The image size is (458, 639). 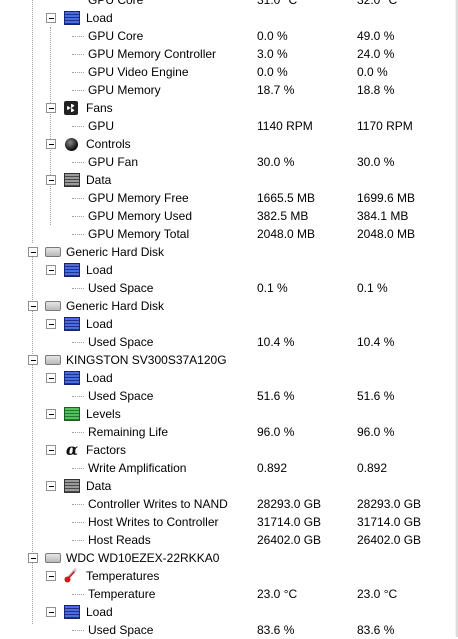 I want to click on hardware-row-hdd: WDC WD10EZEX-22RKKA0, so click(x=227, y=558).